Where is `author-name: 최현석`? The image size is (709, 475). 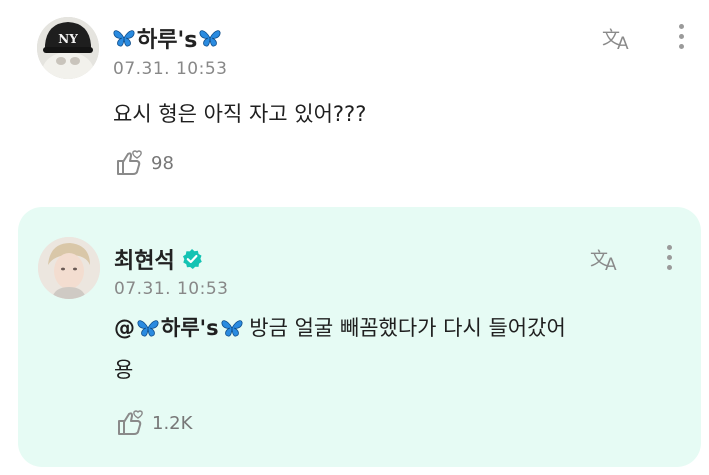
author-name: 최현석 is located at coordinates (158, 259).